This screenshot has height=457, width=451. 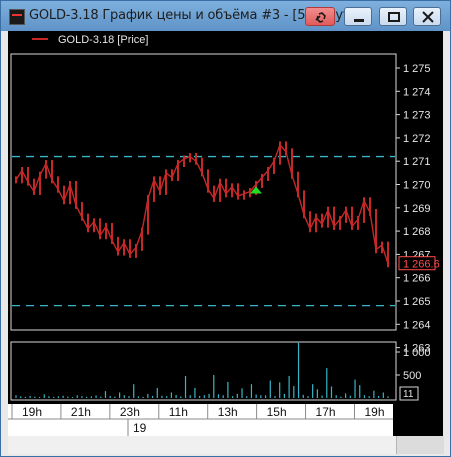 What do you see at coordinates (358, 16) in the screenshot?
I see `minimize-button` at bounding box center [358, 16].